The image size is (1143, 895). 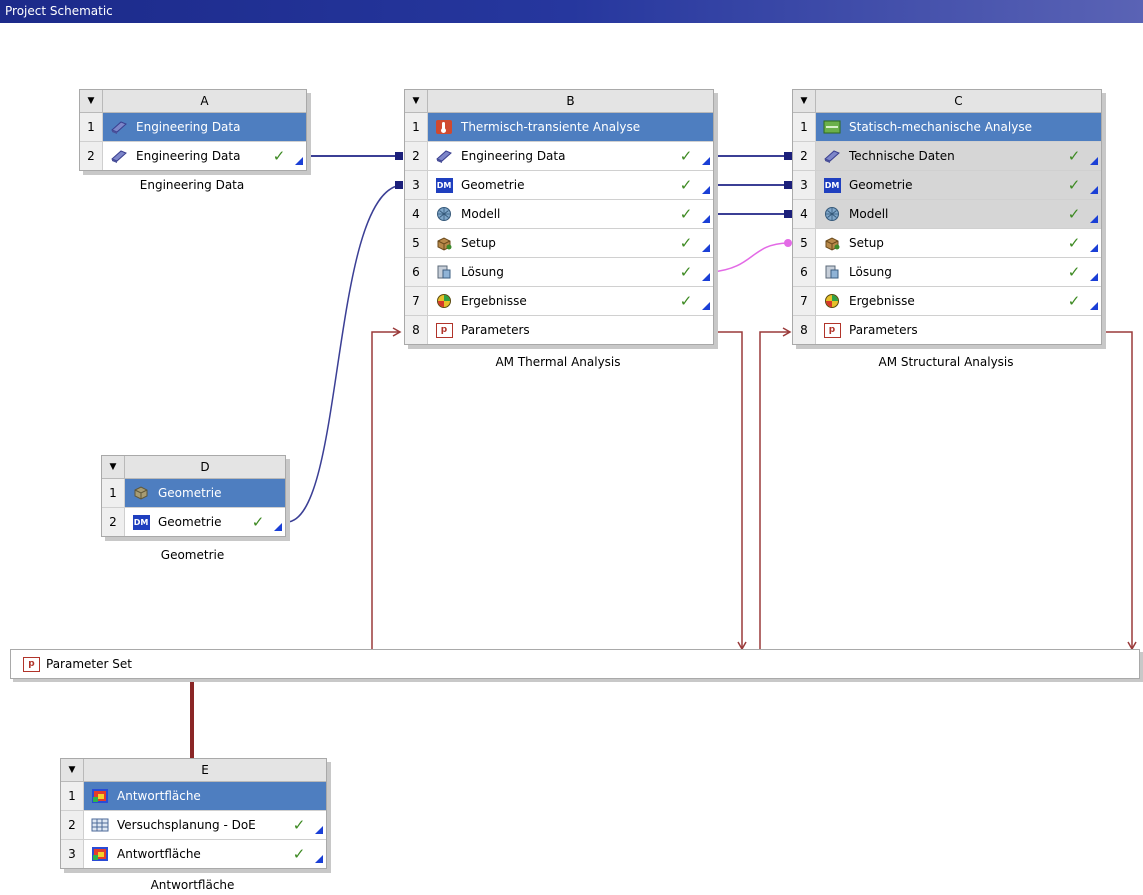 I want to click on system-d-caption: Geometrie, so click(x=192, y=555).